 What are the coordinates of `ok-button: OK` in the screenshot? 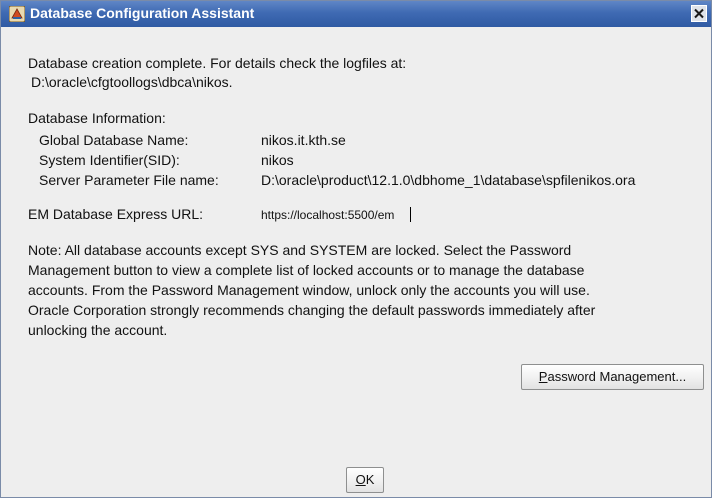 It's located at (365, 480).